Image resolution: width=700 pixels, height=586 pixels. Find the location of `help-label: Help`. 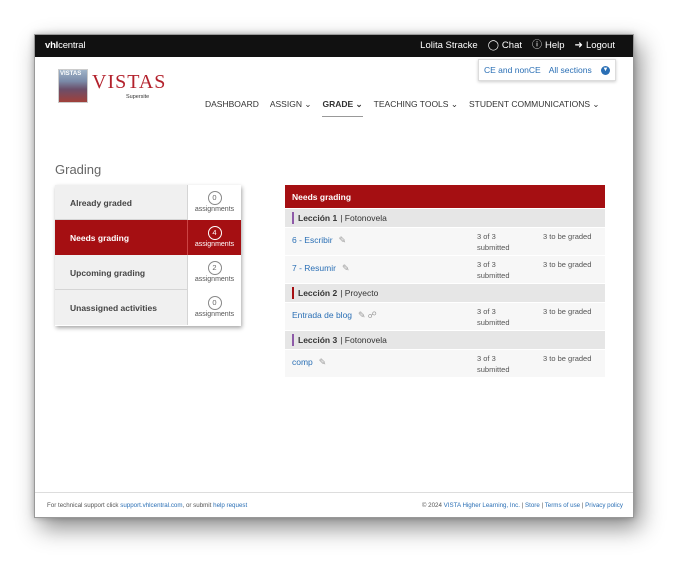

help-label: Help is located at coordinates (555, 45).